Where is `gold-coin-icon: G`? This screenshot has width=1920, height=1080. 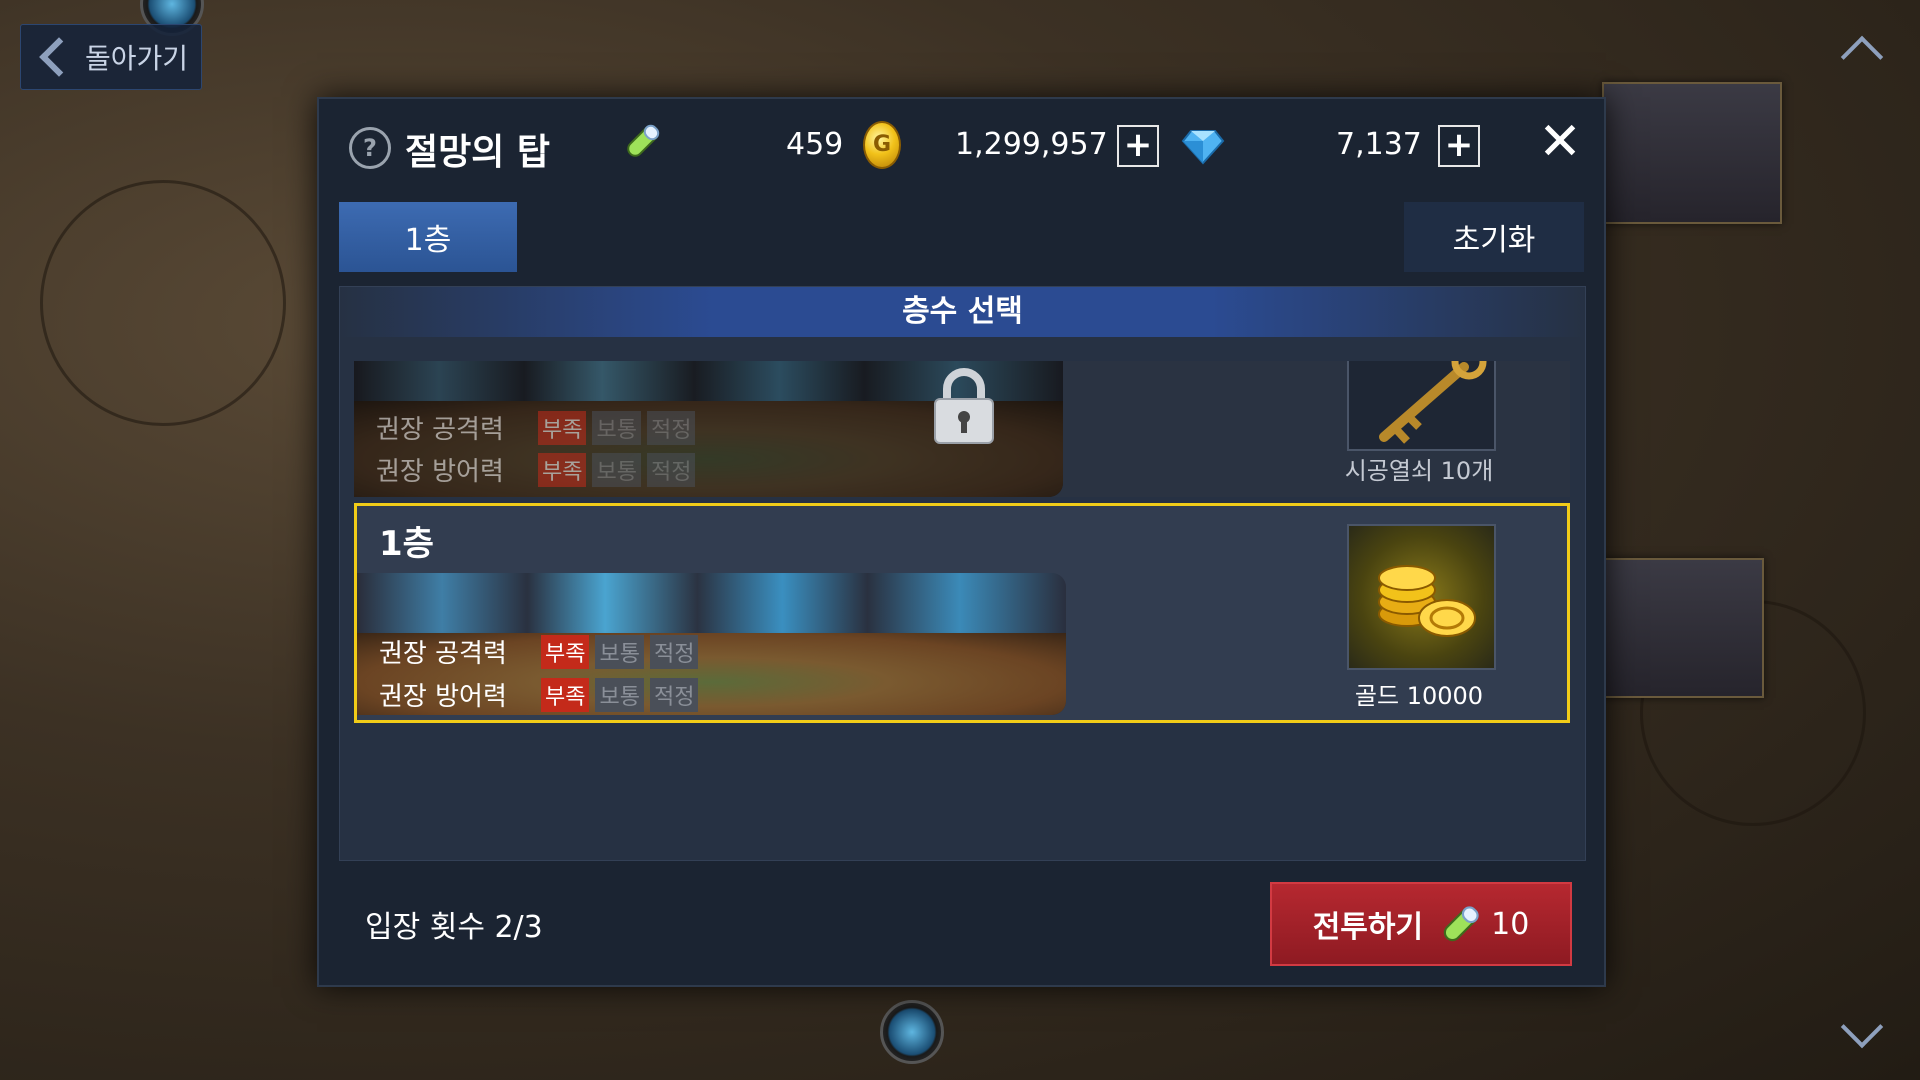 gold-coin-icon: G is located at coordinates (882, 145).